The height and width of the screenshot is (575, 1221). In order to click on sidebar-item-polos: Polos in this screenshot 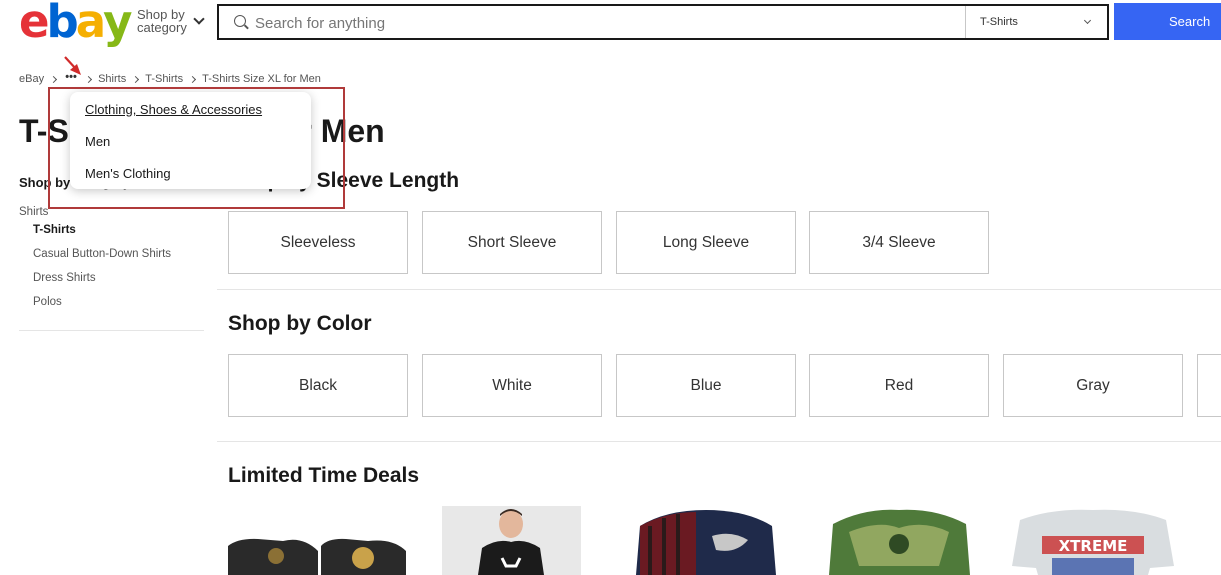, I will do `click(118, 308)`.